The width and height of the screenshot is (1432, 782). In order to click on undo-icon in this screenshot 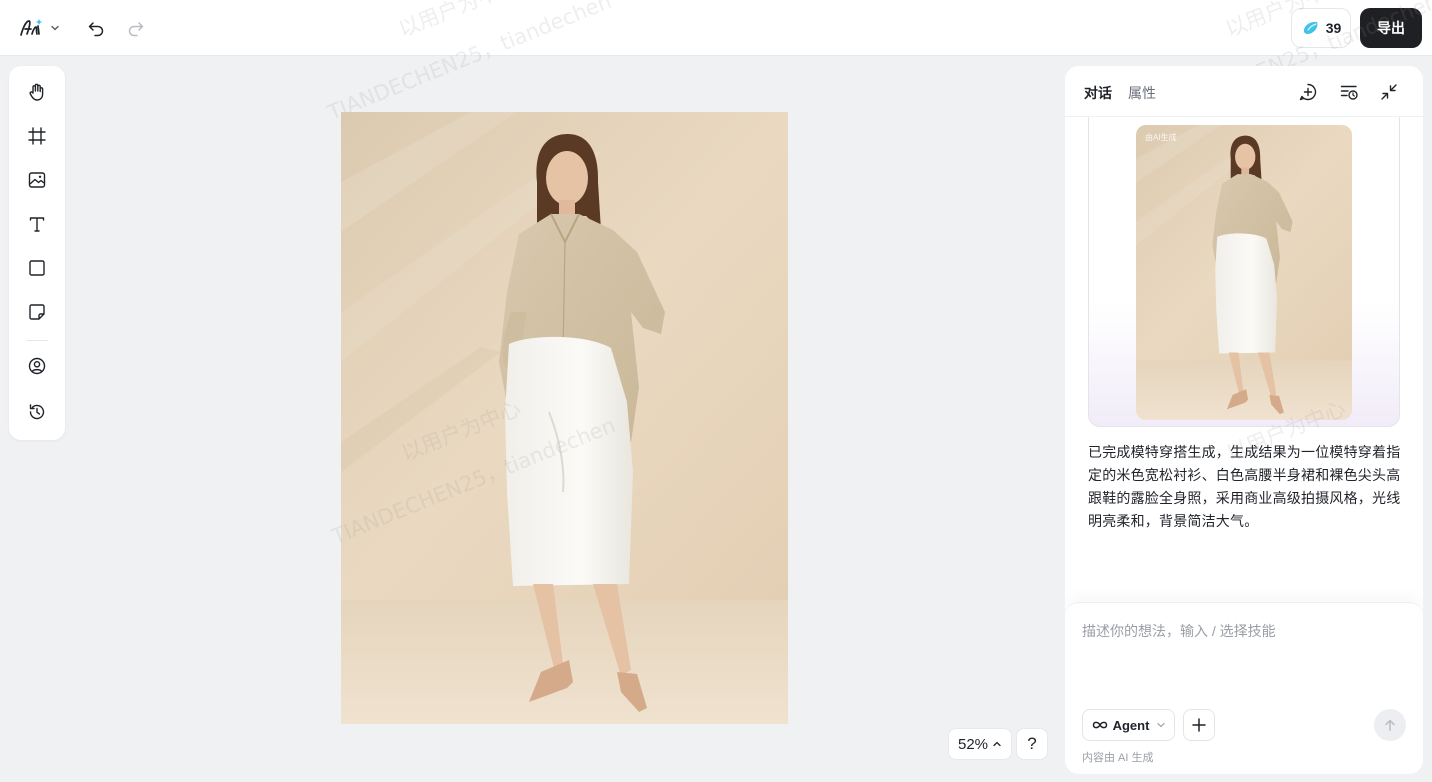, I will do `click(96, 29)`.